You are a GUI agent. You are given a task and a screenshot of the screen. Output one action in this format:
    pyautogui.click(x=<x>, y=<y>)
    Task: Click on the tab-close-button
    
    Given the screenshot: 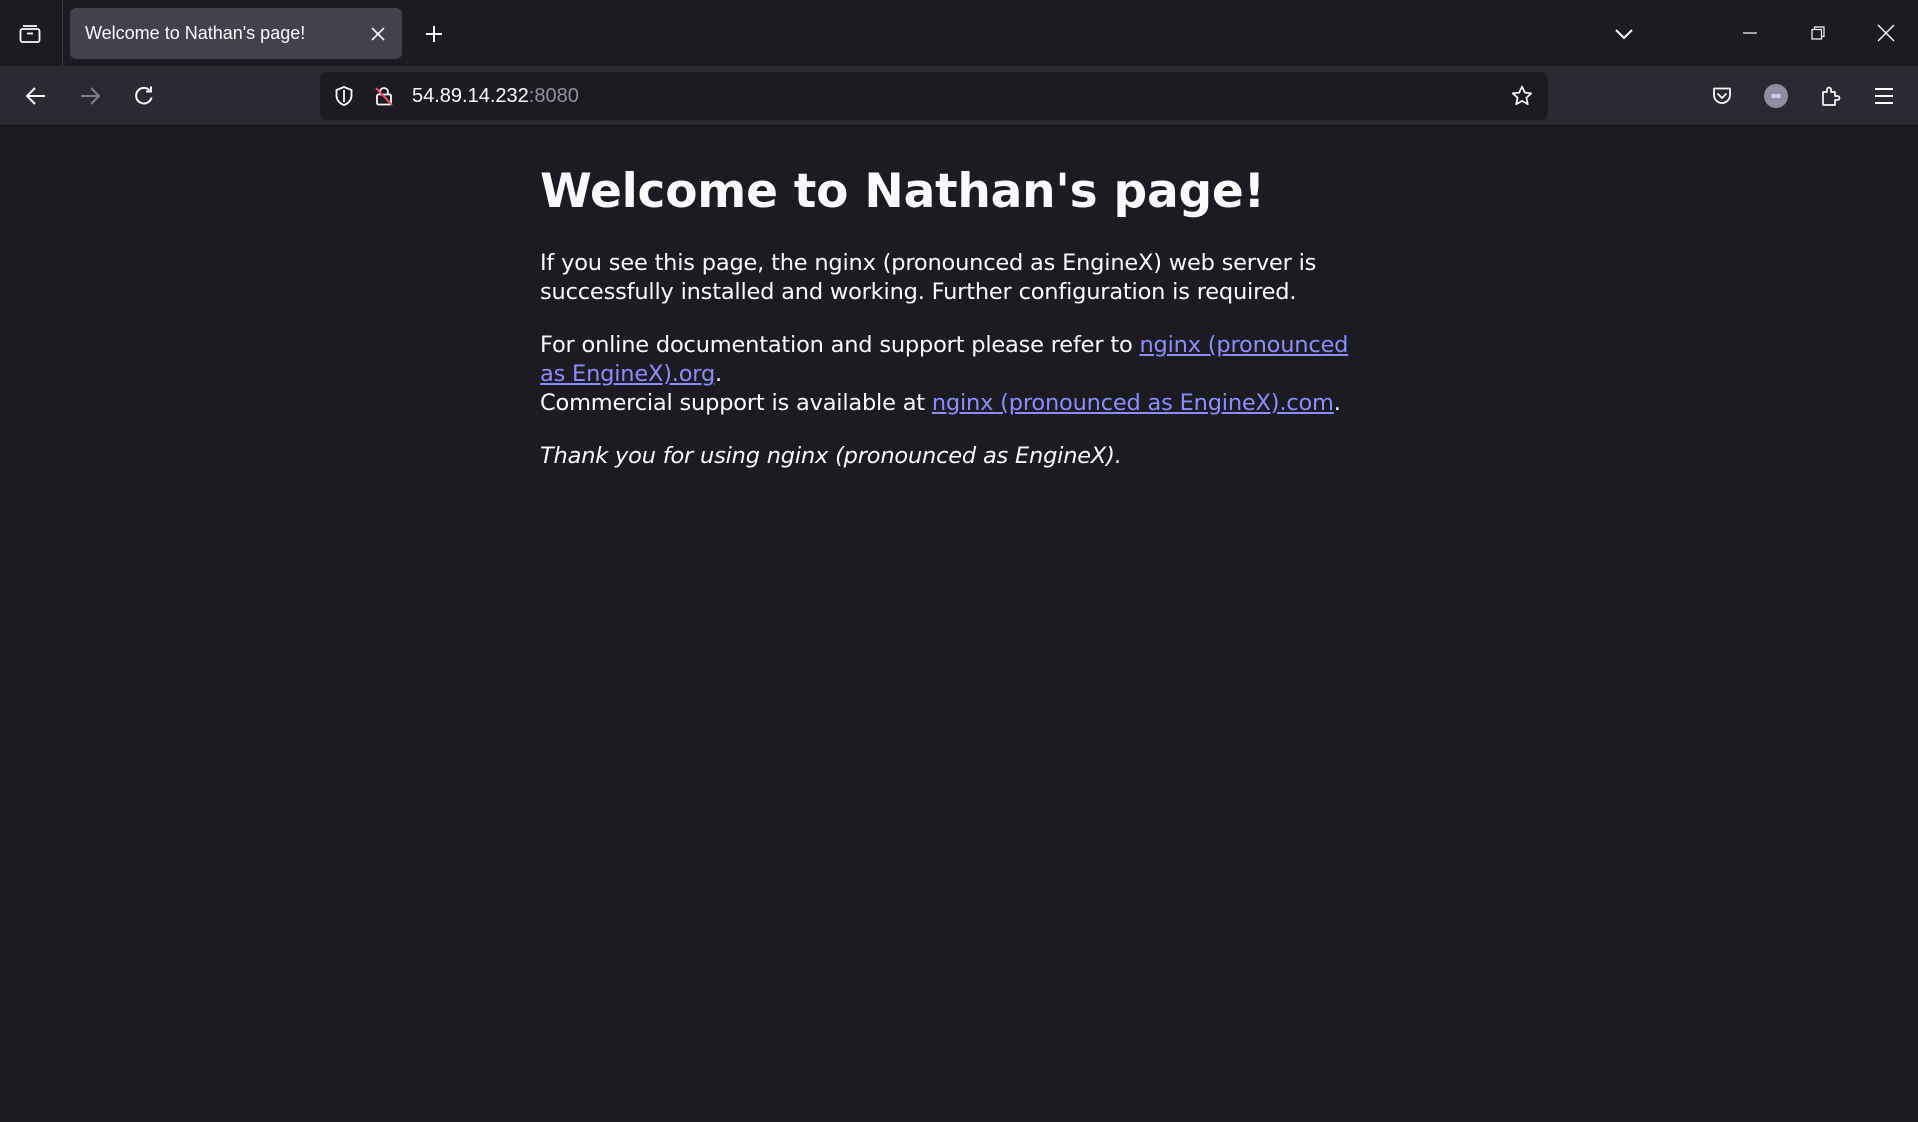 What is the action you would take?
    pyautogui.click(x=378, y=34)
    